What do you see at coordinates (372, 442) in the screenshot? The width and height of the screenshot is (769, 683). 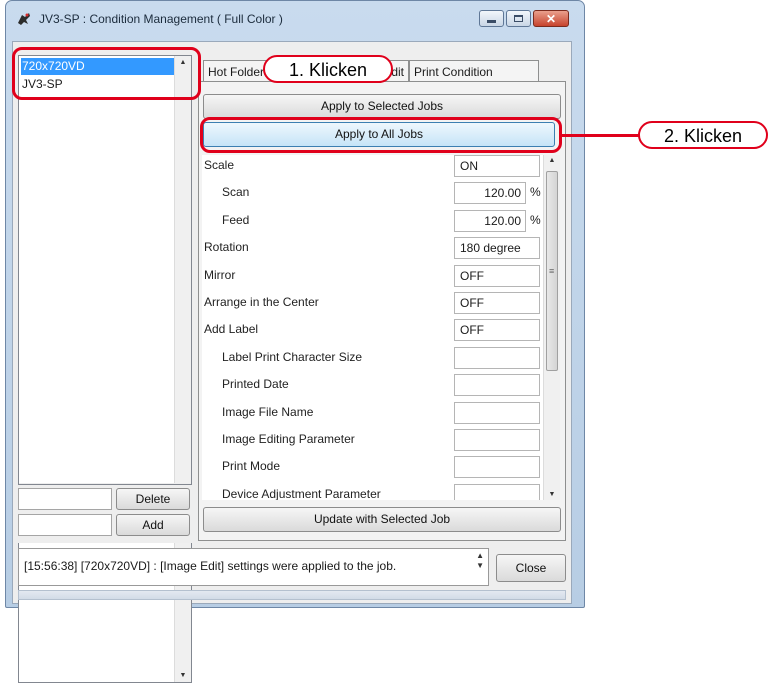 I see `property-row: Image Editing Parameter` at bounding box center [372, 442].